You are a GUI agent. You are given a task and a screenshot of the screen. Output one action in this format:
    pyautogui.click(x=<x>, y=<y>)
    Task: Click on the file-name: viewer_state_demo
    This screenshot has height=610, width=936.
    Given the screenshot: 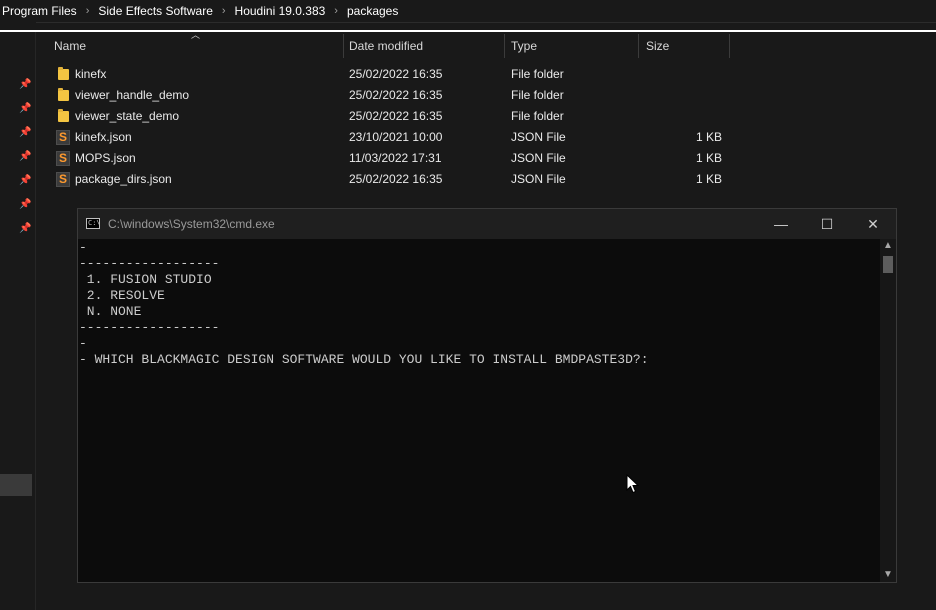 What is the action you would take?
    pyautogui.click(x=127, y=116)
    